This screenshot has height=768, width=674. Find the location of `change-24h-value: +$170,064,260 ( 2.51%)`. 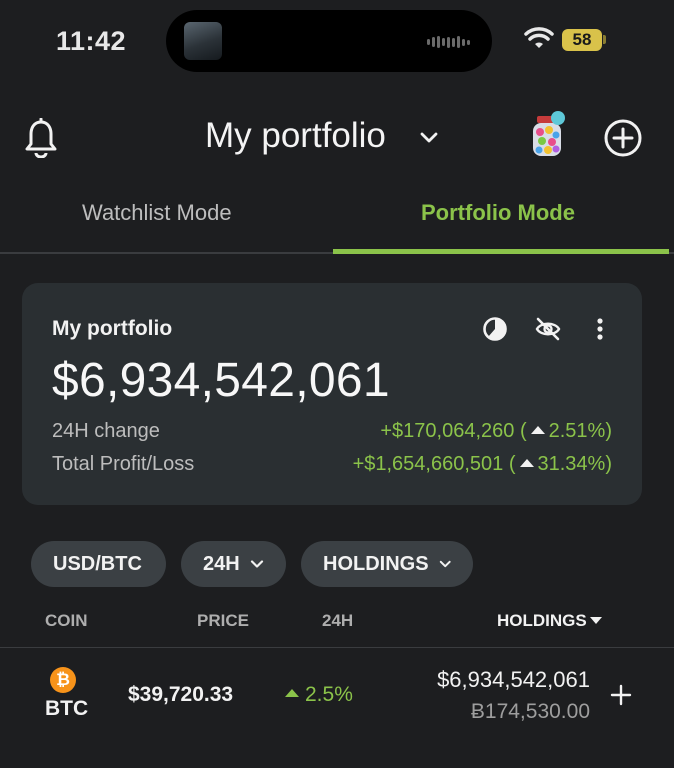

change-24h-value: +$170,064,260 ( 2.51%) is located at coordinates (496, 431).